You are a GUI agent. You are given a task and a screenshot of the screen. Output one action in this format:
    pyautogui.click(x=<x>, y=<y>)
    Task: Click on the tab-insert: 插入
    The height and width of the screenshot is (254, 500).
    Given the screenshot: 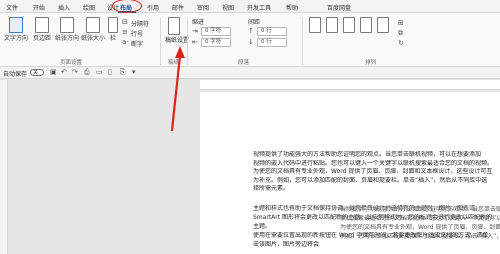 What is the action you would take?
    pyautogui.click(x=64, y=7)
    